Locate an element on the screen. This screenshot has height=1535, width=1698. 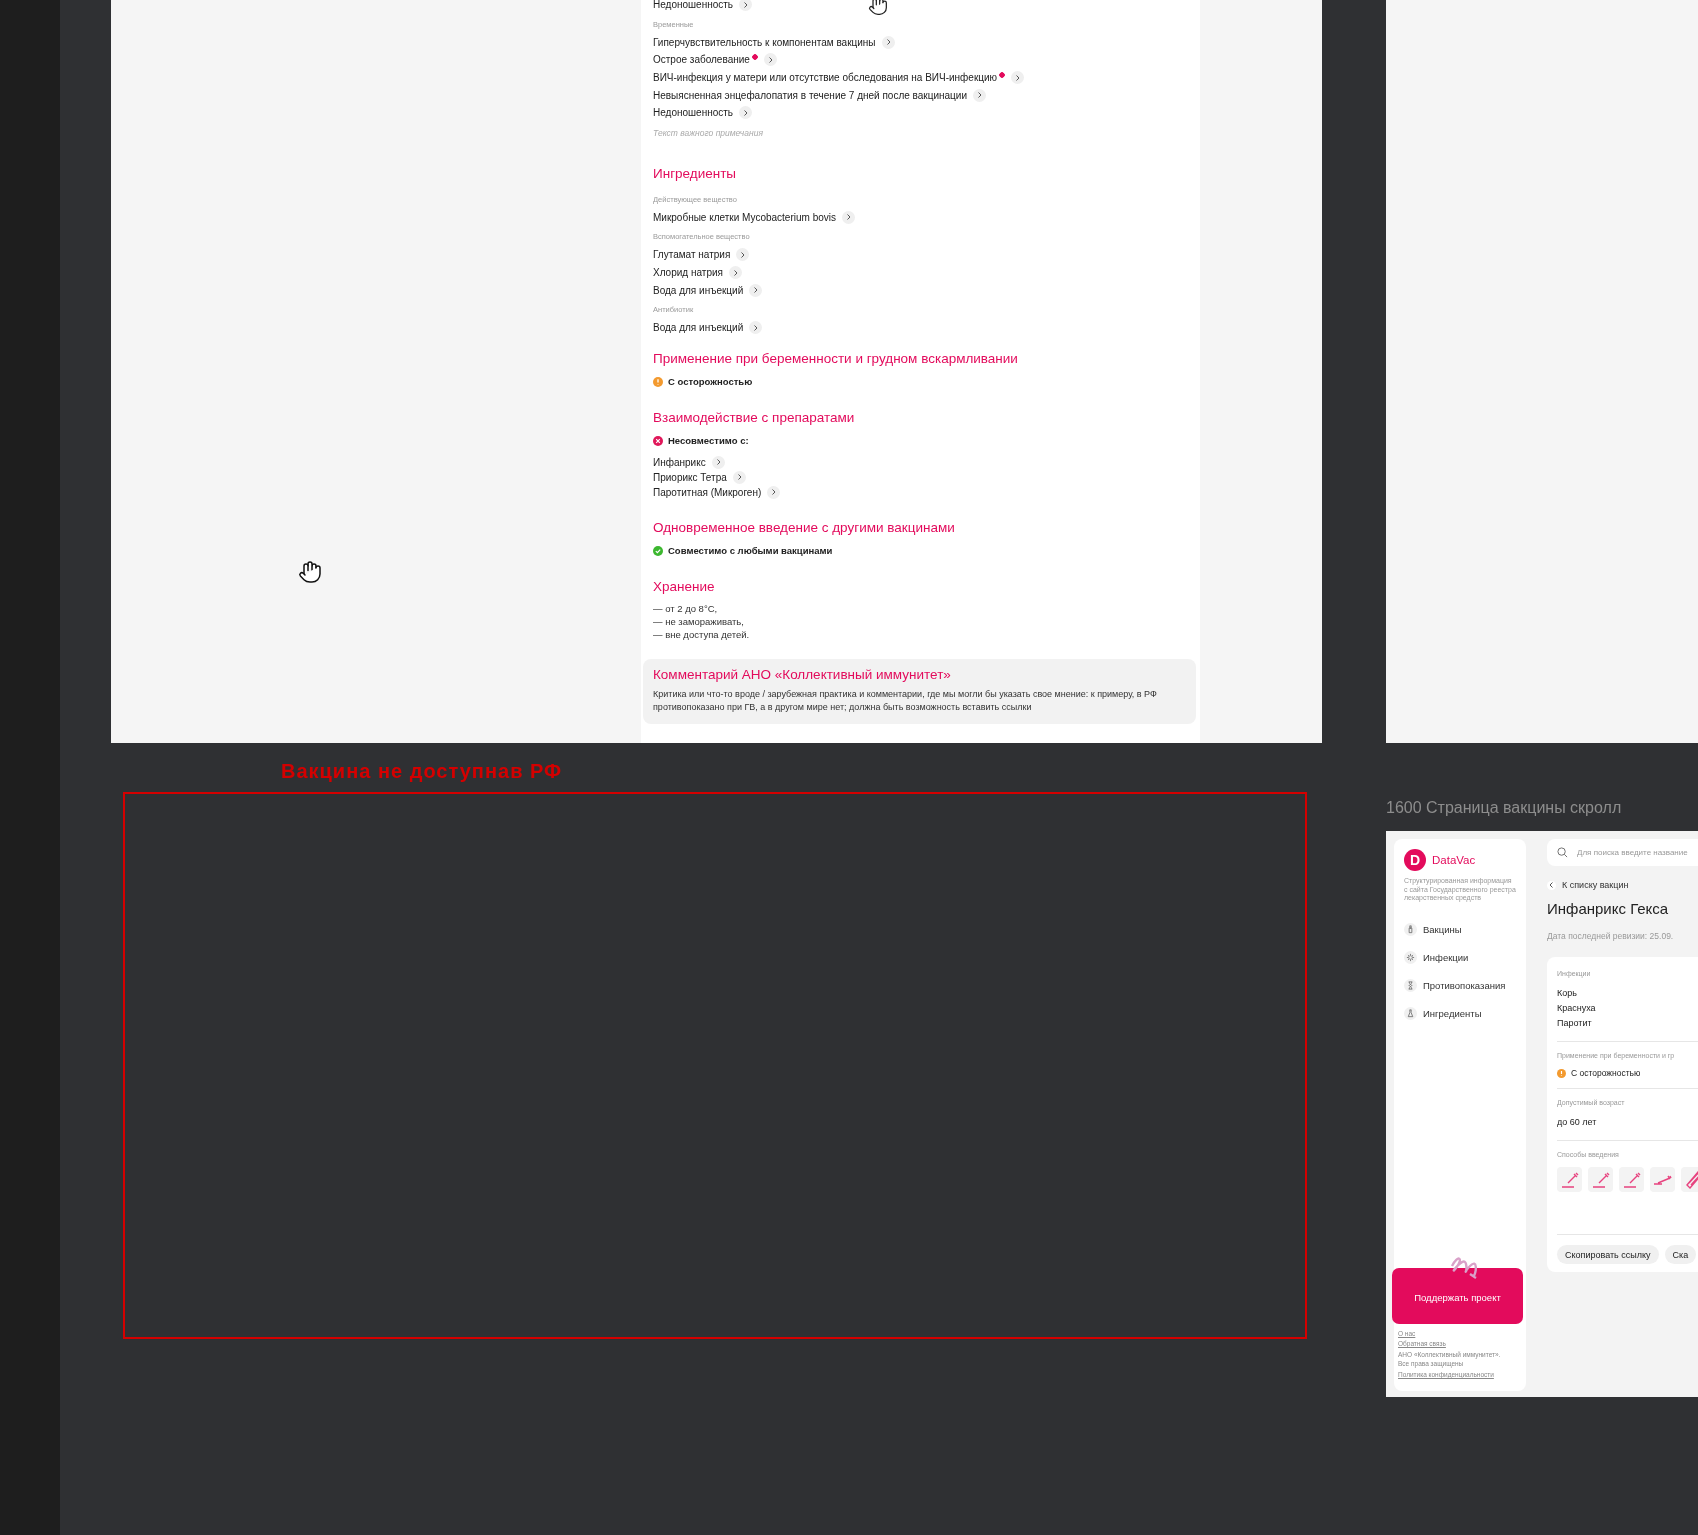
hand-cursor-icon is located at coordinates (310, 572).